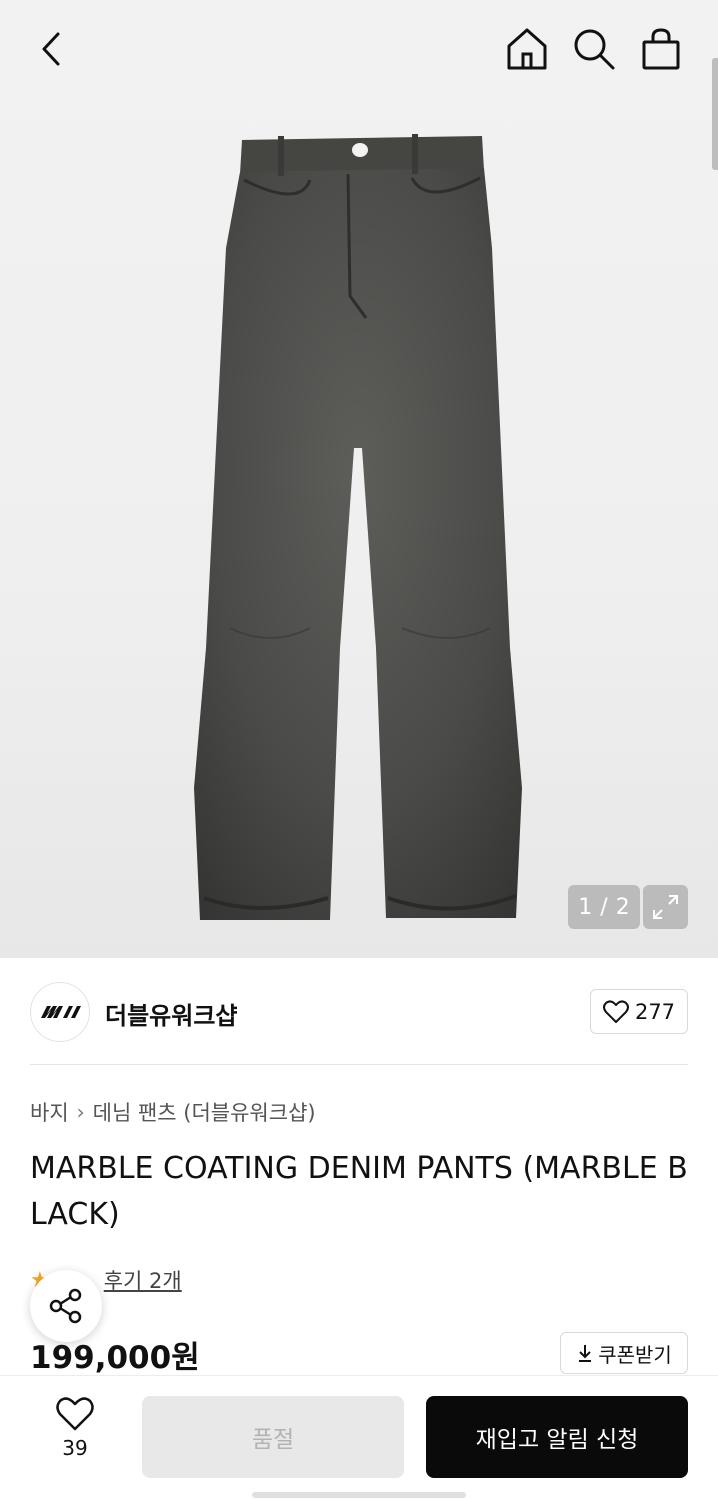 The width and height of the screenshot is (718, 1500). Describe the element at coordinates (557, 1437) in the screenshot. I see `restock-alert-button: 재입고 알림 신청` at that location.